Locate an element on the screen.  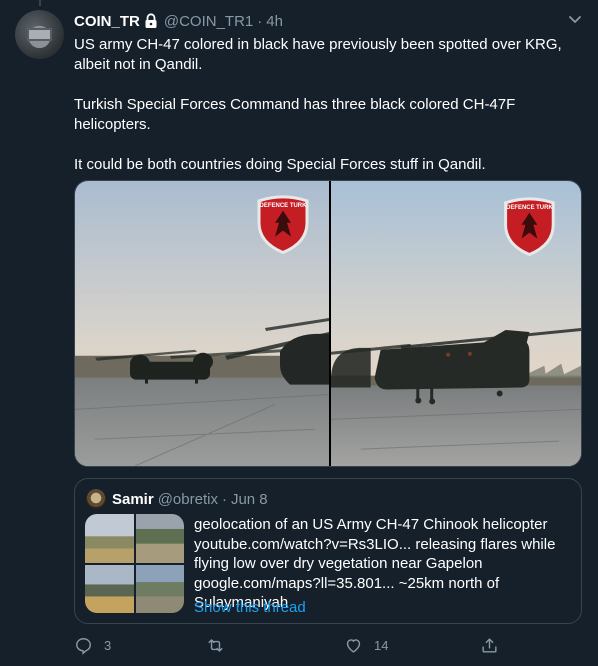
retweet-icon is located at coordinates (215, 645).